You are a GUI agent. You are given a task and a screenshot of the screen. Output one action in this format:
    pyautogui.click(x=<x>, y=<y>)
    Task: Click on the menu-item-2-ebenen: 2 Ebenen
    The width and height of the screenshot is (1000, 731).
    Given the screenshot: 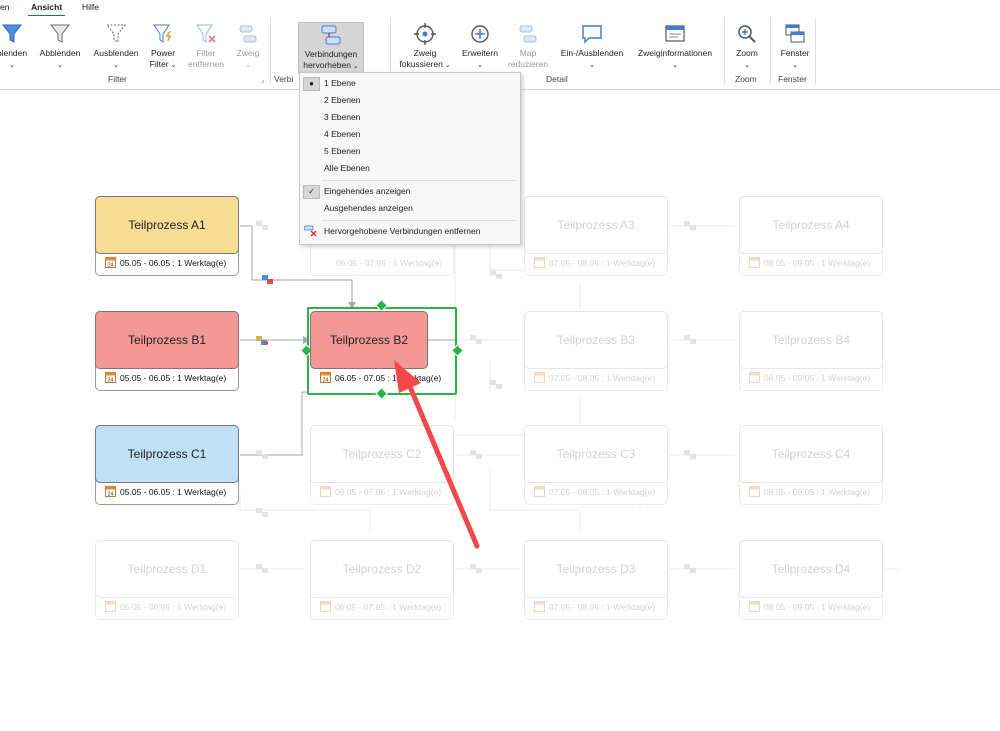 What is the action you would take?
    pyautogui.click(x=410, y=100)
    